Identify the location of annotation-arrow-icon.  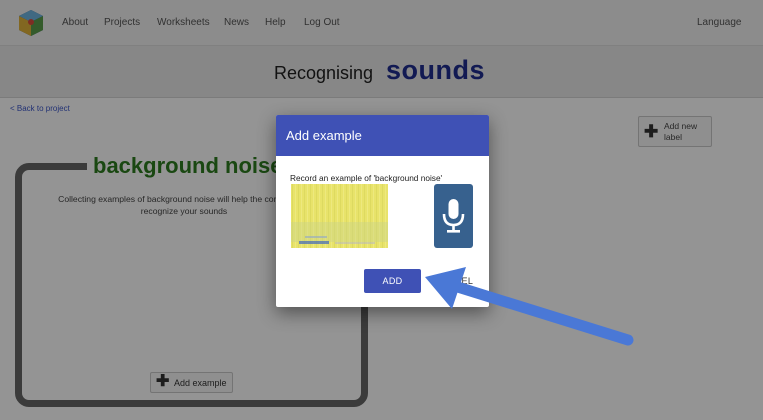
(529, 306).